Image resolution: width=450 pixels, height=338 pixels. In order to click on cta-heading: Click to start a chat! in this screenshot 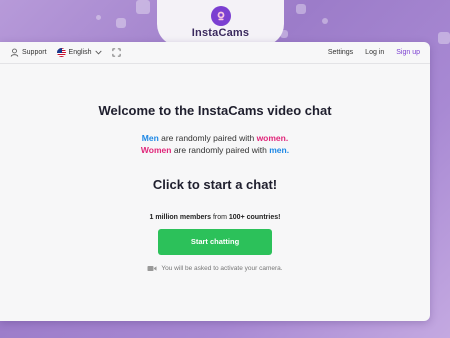, I will do `click(215, 184)`.